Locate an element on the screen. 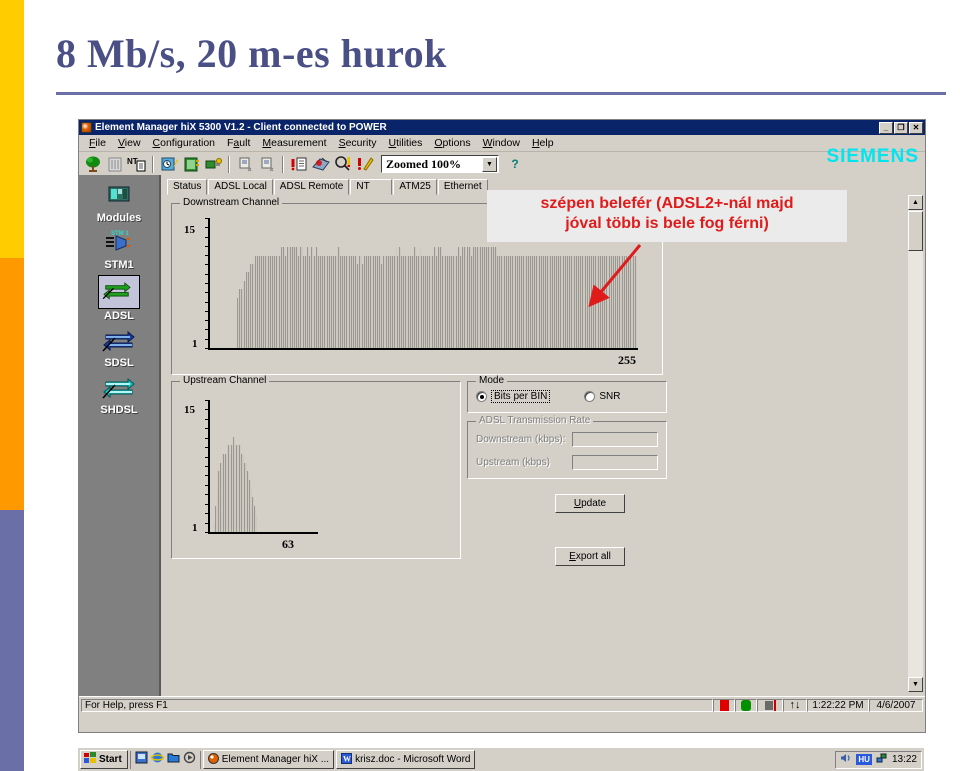 This screenshot has height=771, width=960. close-button: ✕ is located at coordinates (916, 127).